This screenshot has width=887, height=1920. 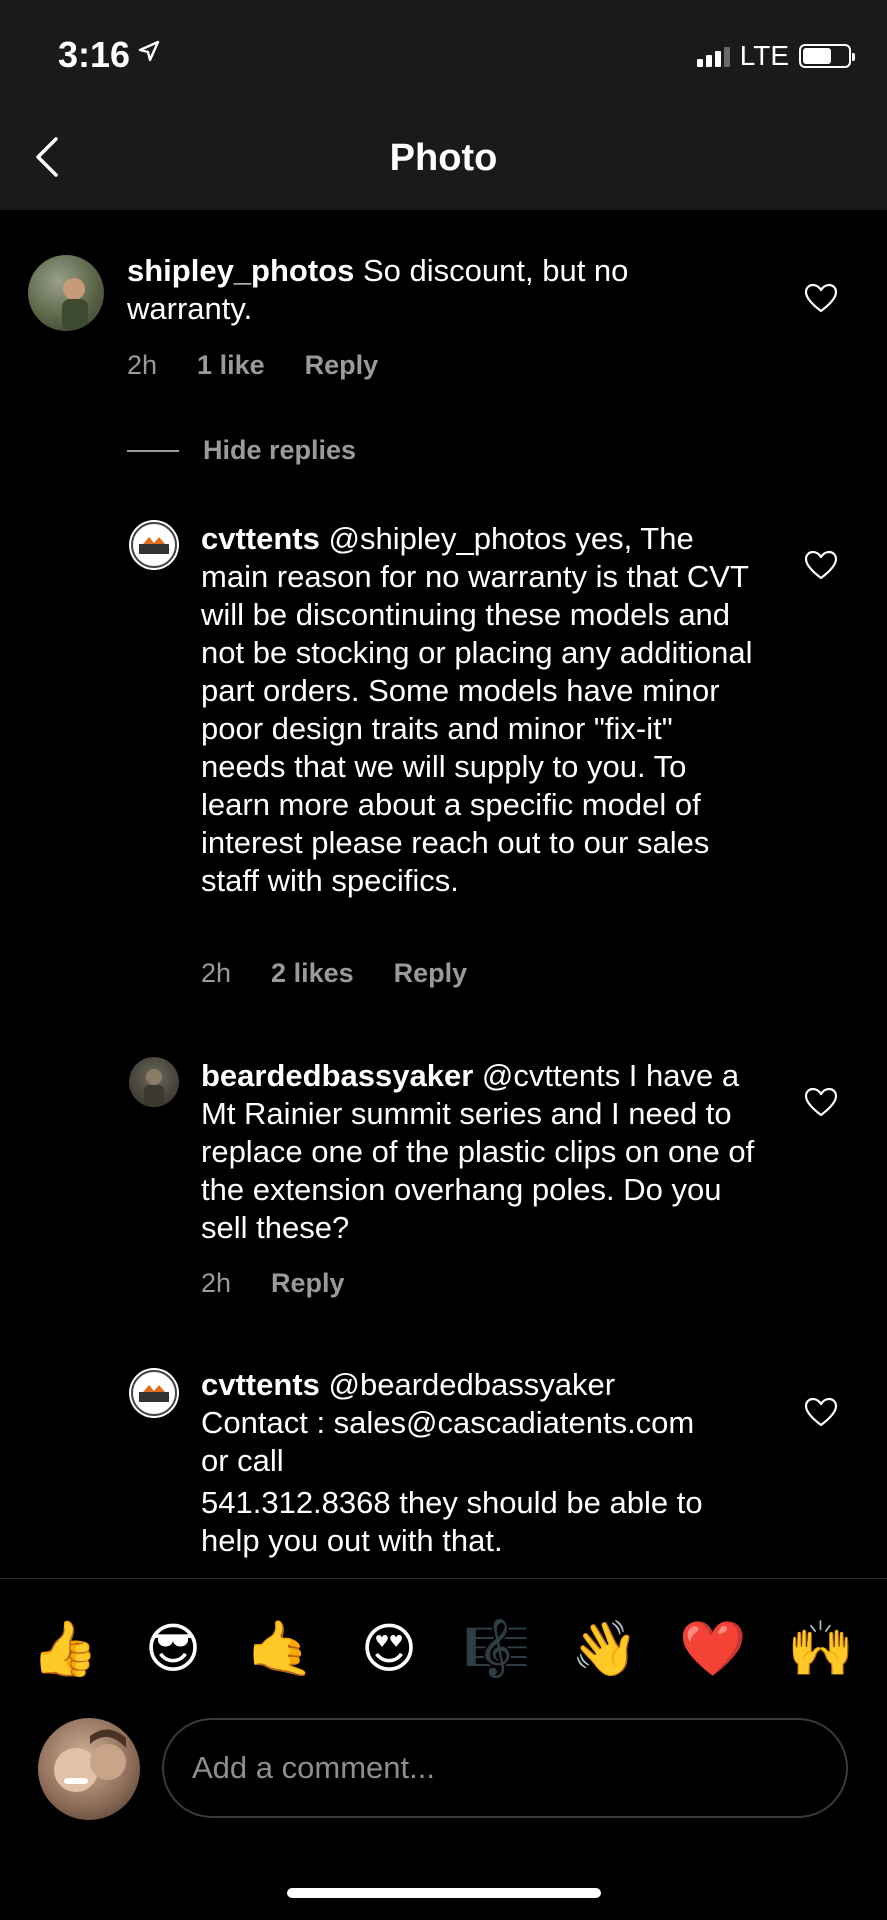 I want to click on comment-username: beardedbassyaker, so click(x=337, y=1075).